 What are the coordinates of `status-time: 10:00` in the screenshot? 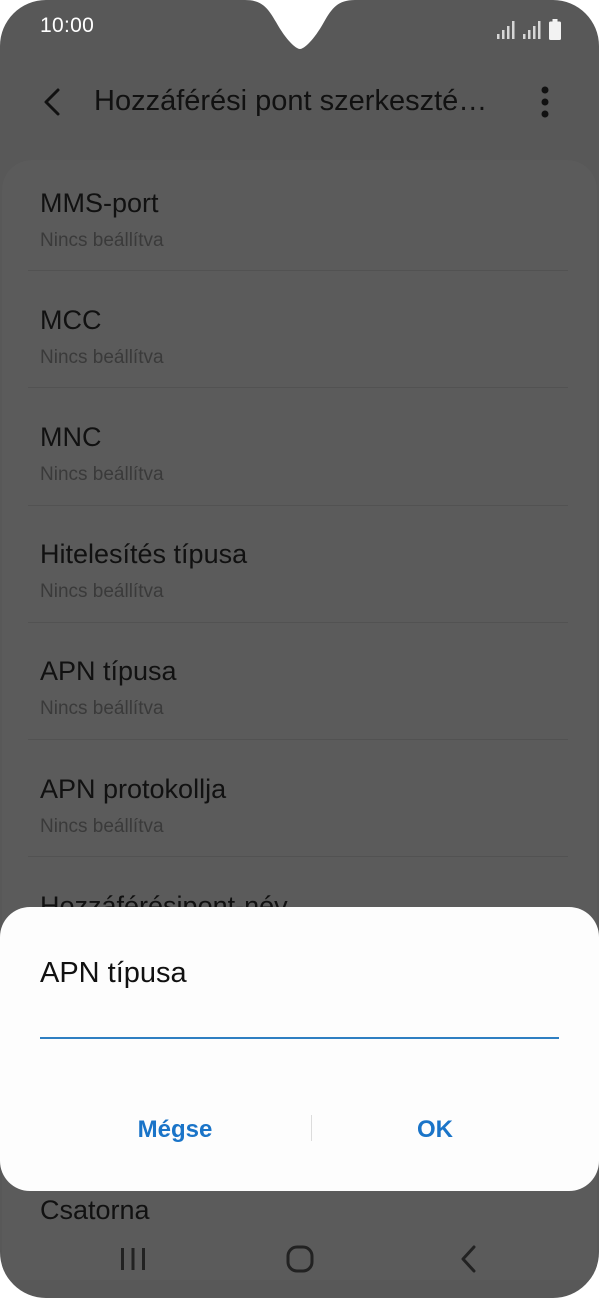 It's located at (67, 25).